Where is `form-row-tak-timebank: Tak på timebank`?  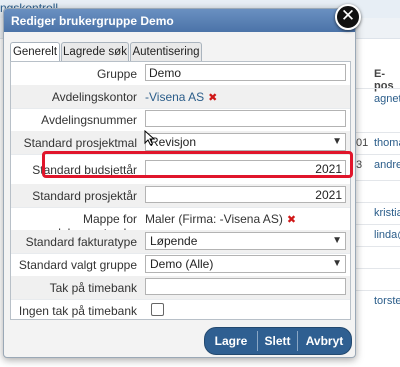 form-row-tak-timebank: Tak på timebank is located at coordinates (180, 288).